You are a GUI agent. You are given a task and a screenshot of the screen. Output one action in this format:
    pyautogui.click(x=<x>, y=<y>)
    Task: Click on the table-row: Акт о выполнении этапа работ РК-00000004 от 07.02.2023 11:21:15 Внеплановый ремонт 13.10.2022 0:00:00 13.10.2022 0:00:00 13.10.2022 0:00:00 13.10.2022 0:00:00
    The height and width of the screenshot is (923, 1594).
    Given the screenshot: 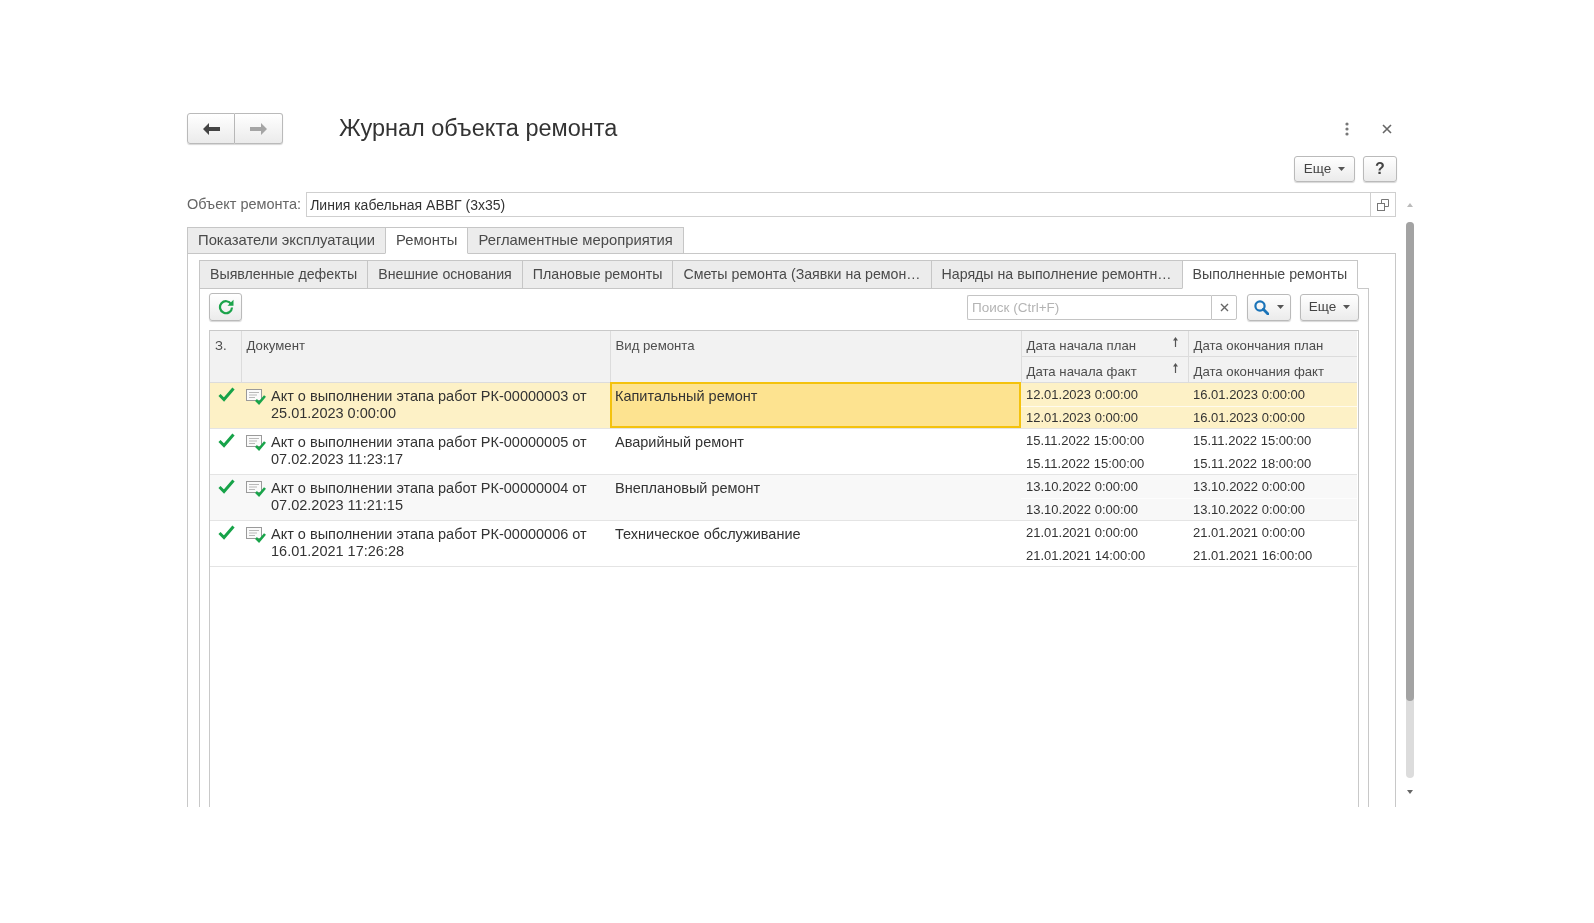 What is the action you would take?
    pyautogui.click(x=783, y=497)
    